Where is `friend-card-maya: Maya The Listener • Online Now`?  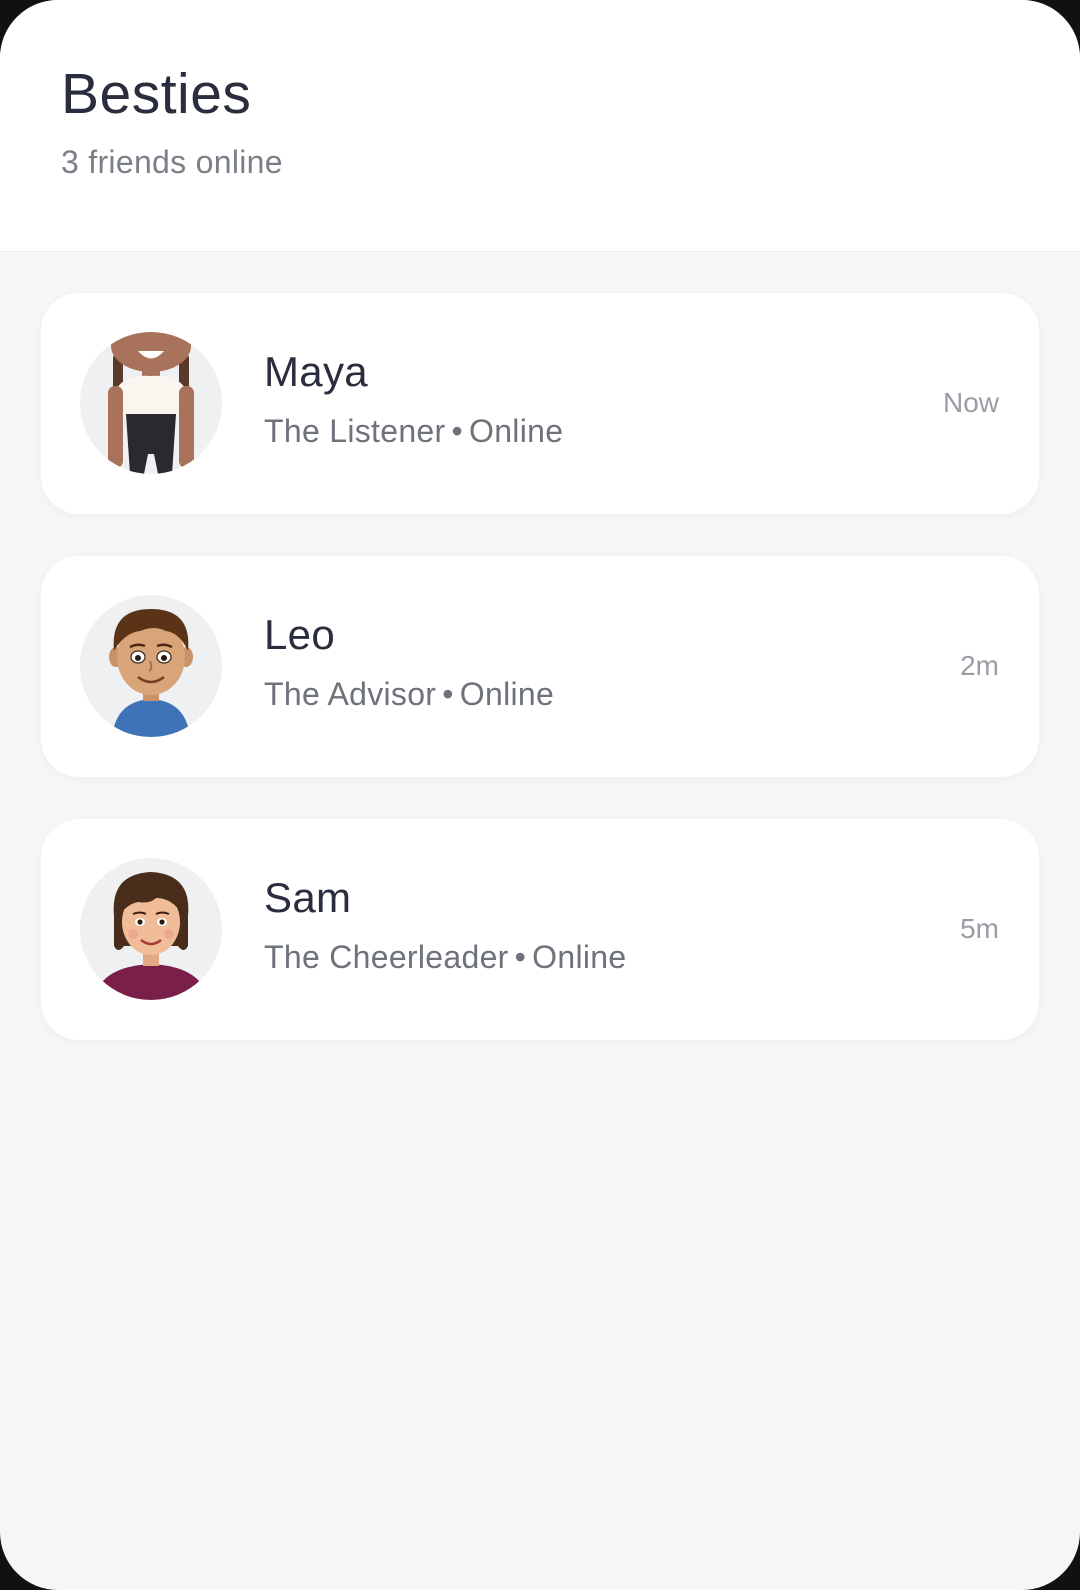 friend-card-maya: Maya The Listener • Online Now is located at coordinates (540, 403).